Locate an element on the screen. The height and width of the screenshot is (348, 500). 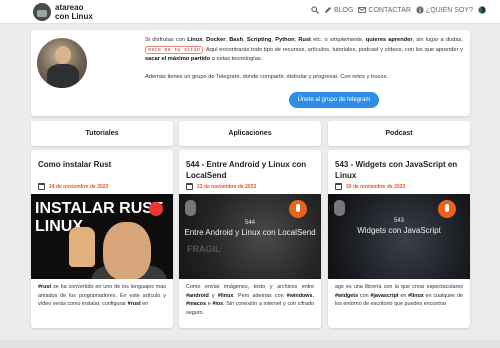
nav-about: ¿QUIÉN SOY? is located at coordinates (444, 10).